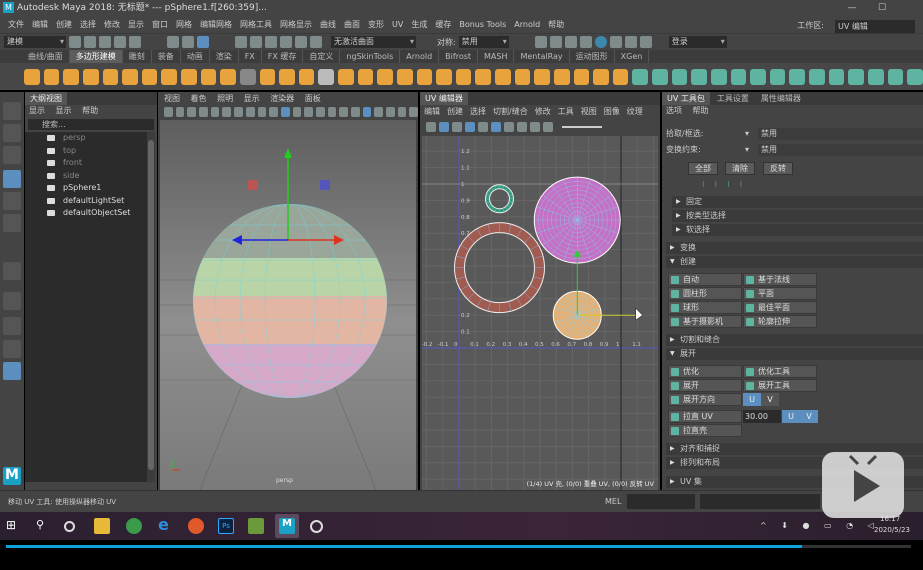  What do you see at coordinates (458, 546) in the screenshot?
I see `video-progress-bar` at bounding box center [458, 546].